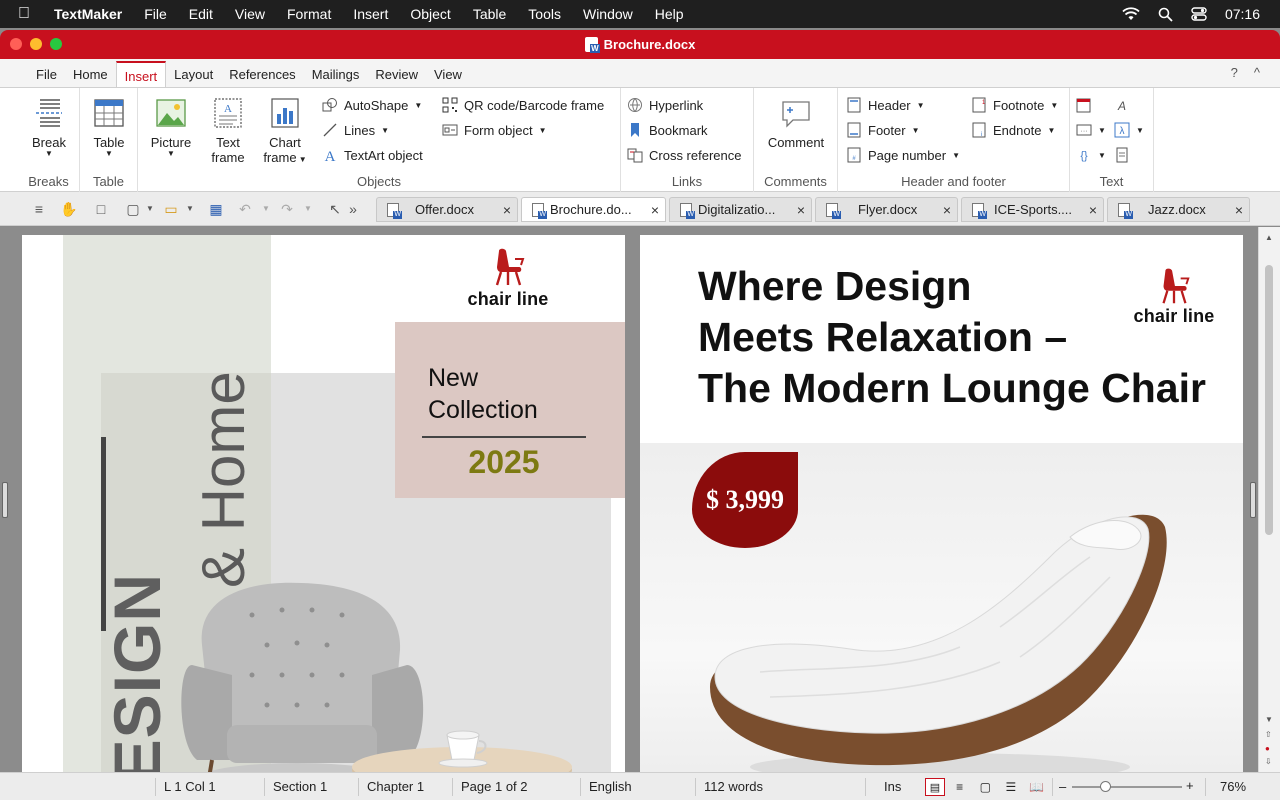 This screenshot has height=800, width=1280. I want to click on page-number-button: # Page number ▼, so click(903, 155).